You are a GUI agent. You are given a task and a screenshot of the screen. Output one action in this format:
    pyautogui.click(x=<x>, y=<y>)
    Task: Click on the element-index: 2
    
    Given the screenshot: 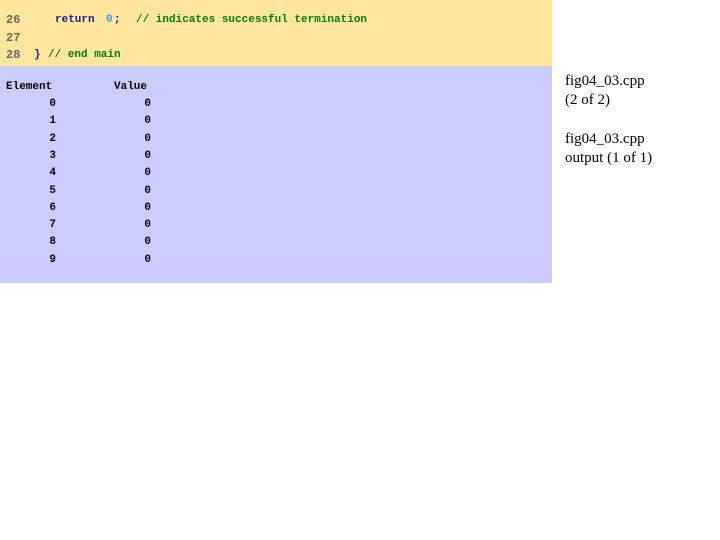 What is the action you would take?
    pyautogui.click(x=52, y=138)
    